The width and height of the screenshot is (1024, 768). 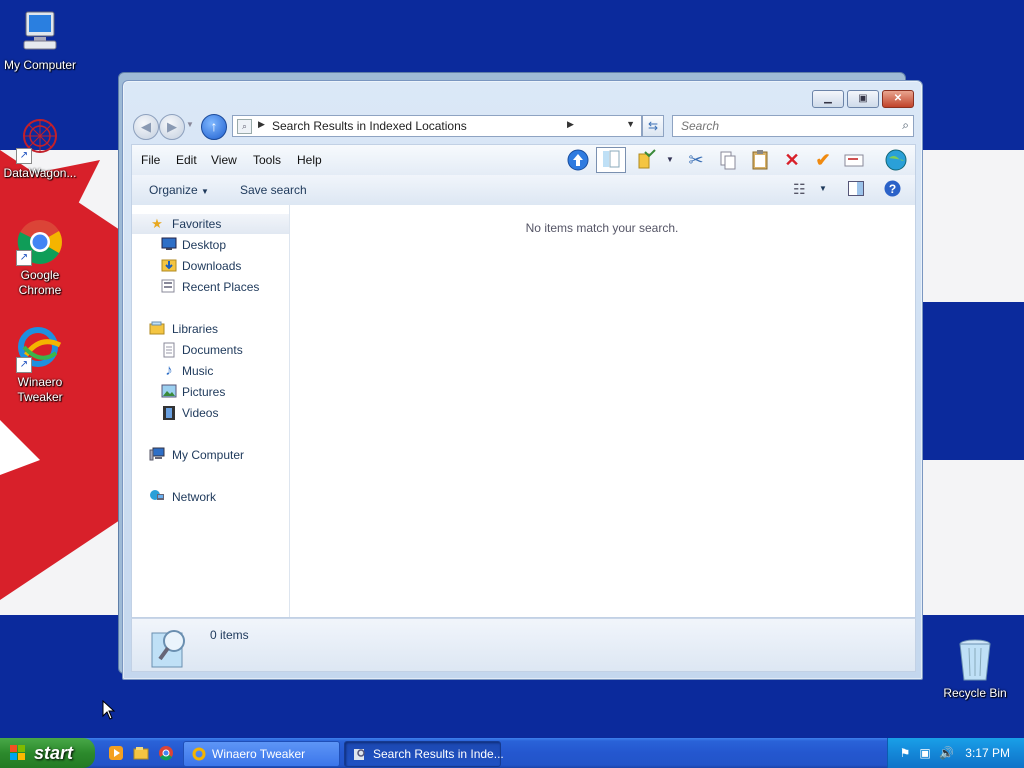 What do you see at coordinates (259, 754) in the screenshot?
I see `taskbar-button-label: Winaero Tweaker` at bounding box center [259, 754].